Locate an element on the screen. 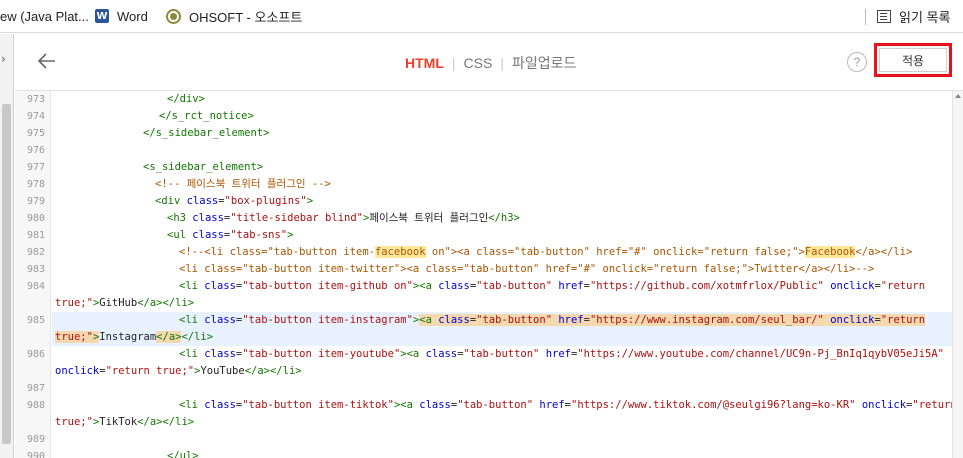 Image resolution: width=963 pixels, height=458 pixels. ohsoft-icon is located at coordinates (173, 16).